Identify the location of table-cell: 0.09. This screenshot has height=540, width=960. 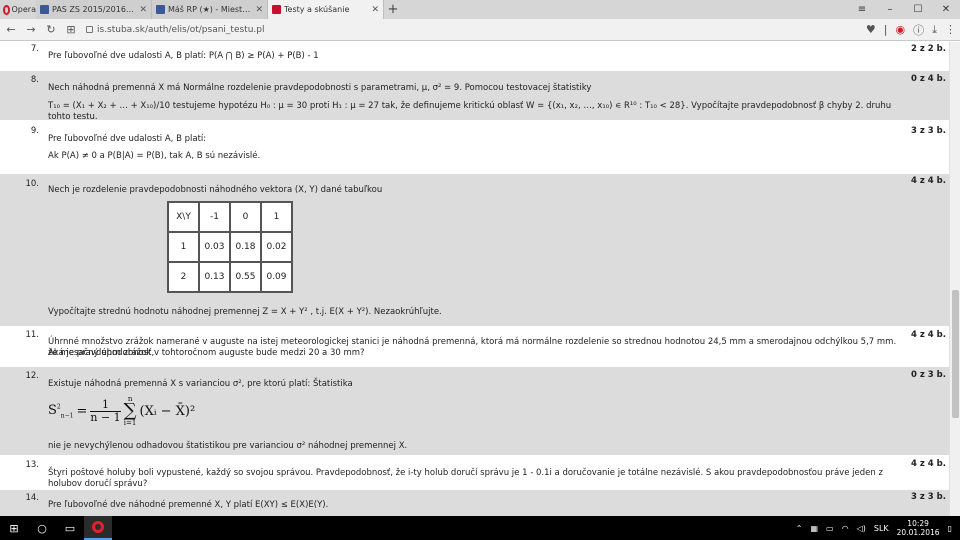
(276, 277).